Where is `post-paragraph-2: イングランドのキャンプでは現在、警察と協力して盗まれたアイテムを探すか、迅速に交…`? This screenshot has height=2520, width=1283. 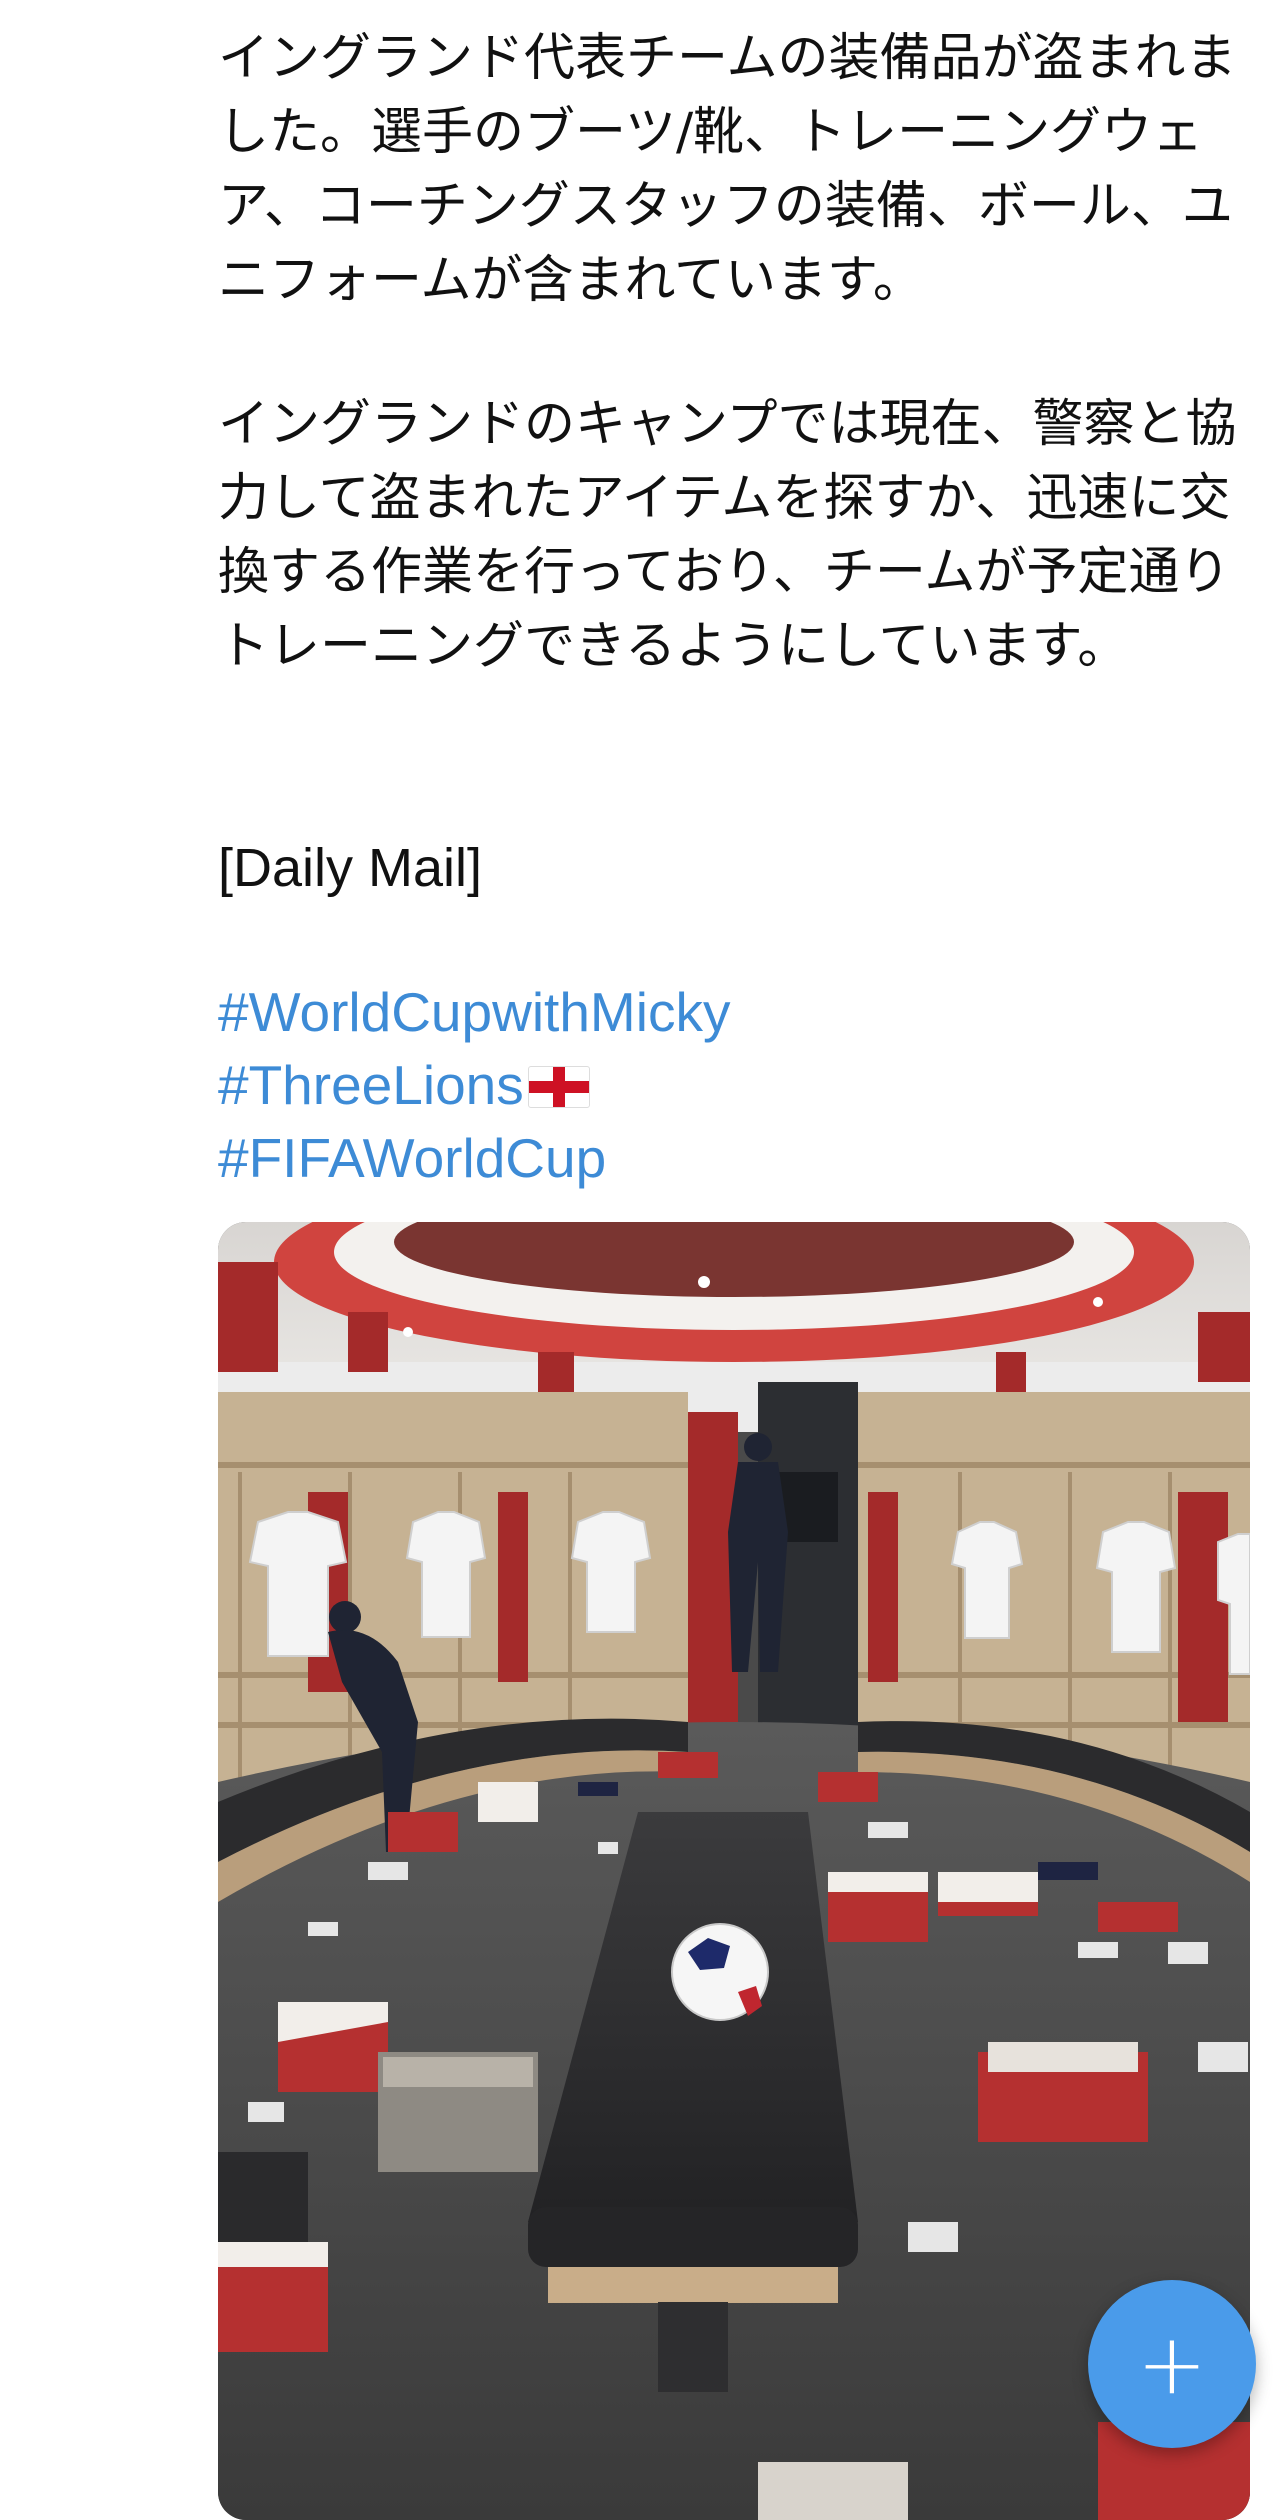 post-paragraph-2: イングランドのキャンプでは現在、警察と協力して盗まれたアイテムを探すか、迅速に交… is located at coordinates (727, 535).